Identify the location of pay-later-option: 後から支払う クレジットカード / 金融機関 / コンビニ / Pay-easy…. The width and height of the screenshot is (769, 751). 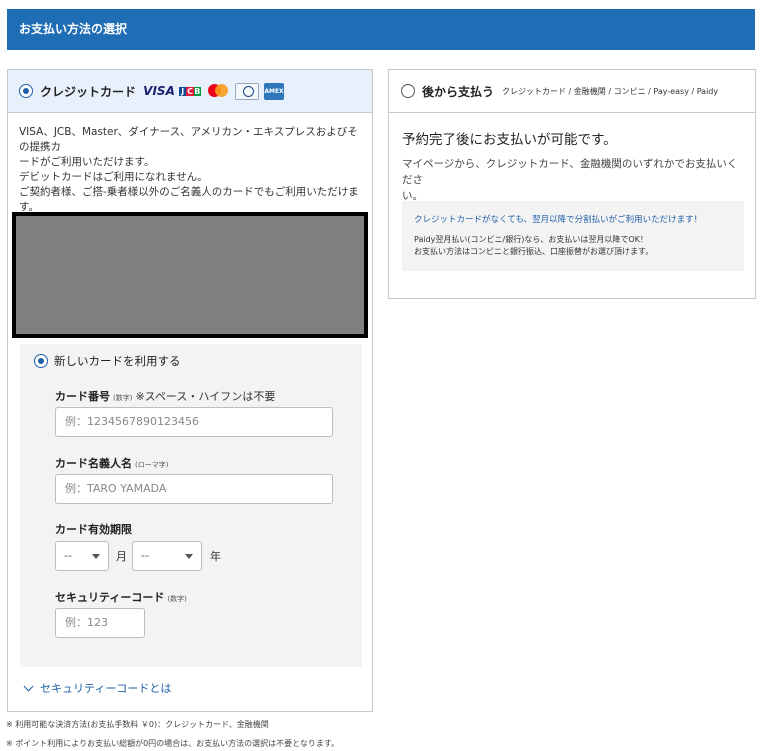
(572, 91).